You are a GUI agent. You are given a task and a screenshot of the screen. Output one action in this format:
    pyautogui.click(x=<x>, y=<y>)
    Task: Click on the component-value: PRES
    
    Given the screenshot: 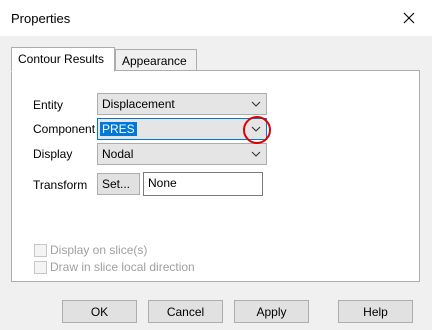 What is the action you would take?
    pyautogui.click(x=118, y=129)
    